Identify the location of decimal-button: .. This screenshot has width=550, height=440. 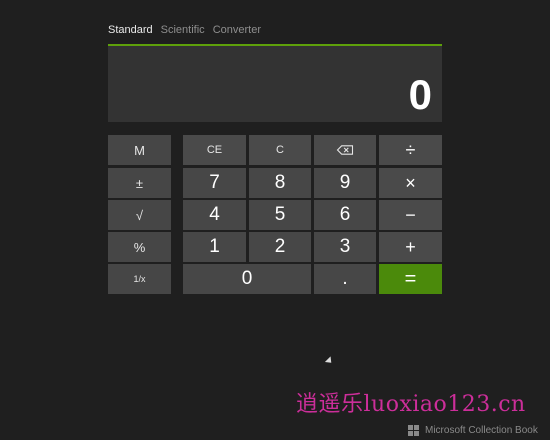
(345, 279).